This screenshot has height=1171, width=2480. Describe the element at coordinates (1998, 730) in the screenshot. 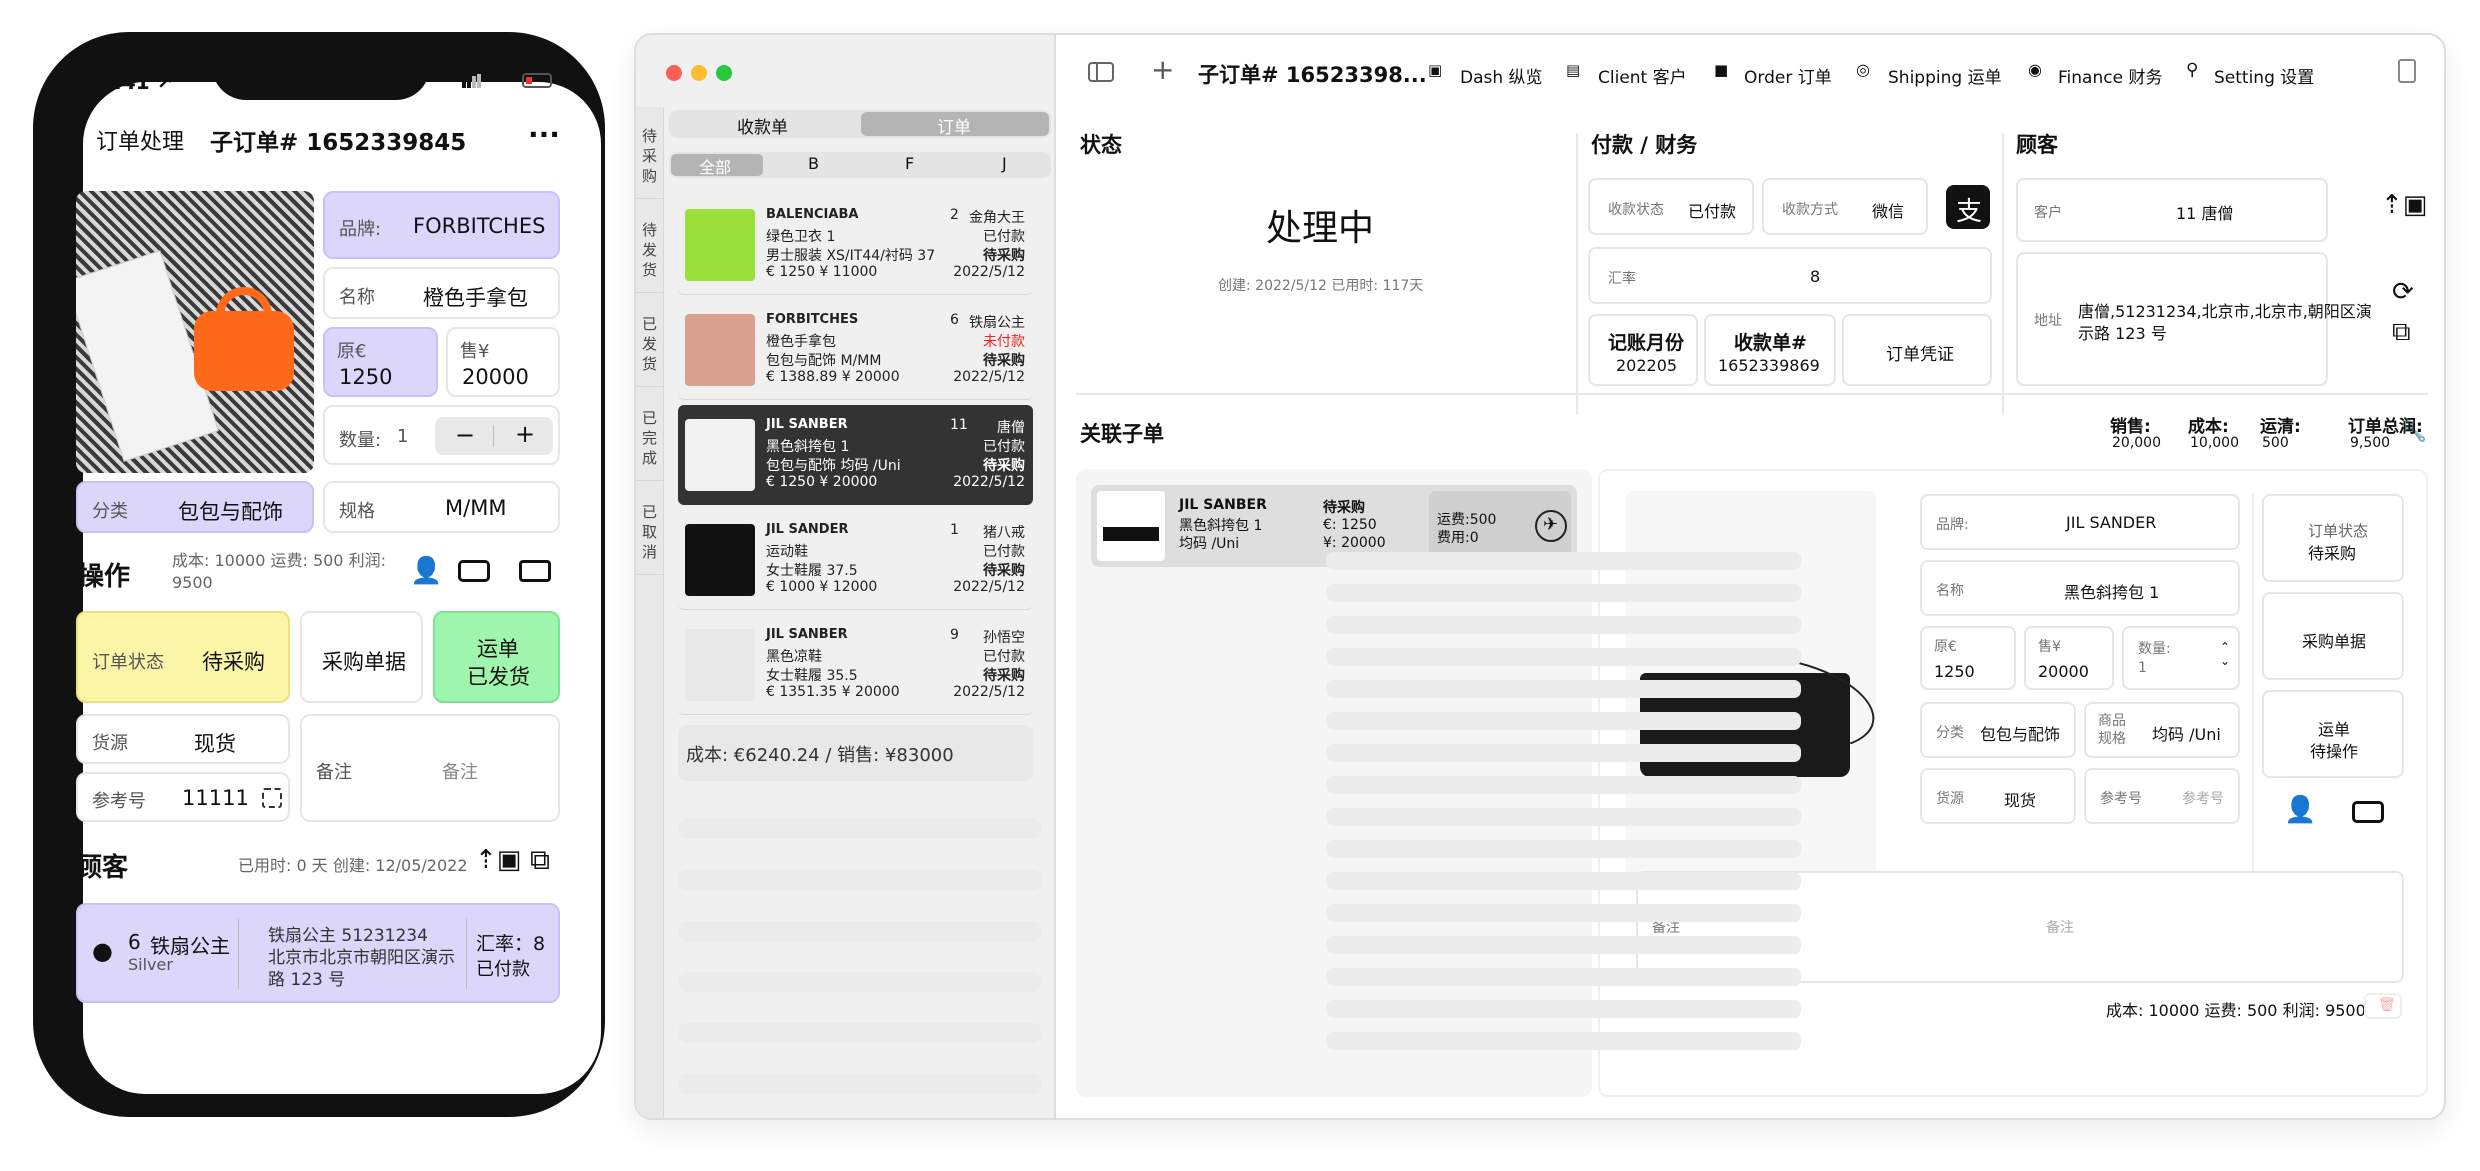

I see `detail-category-field: 分类 包包与配饰` at that location.